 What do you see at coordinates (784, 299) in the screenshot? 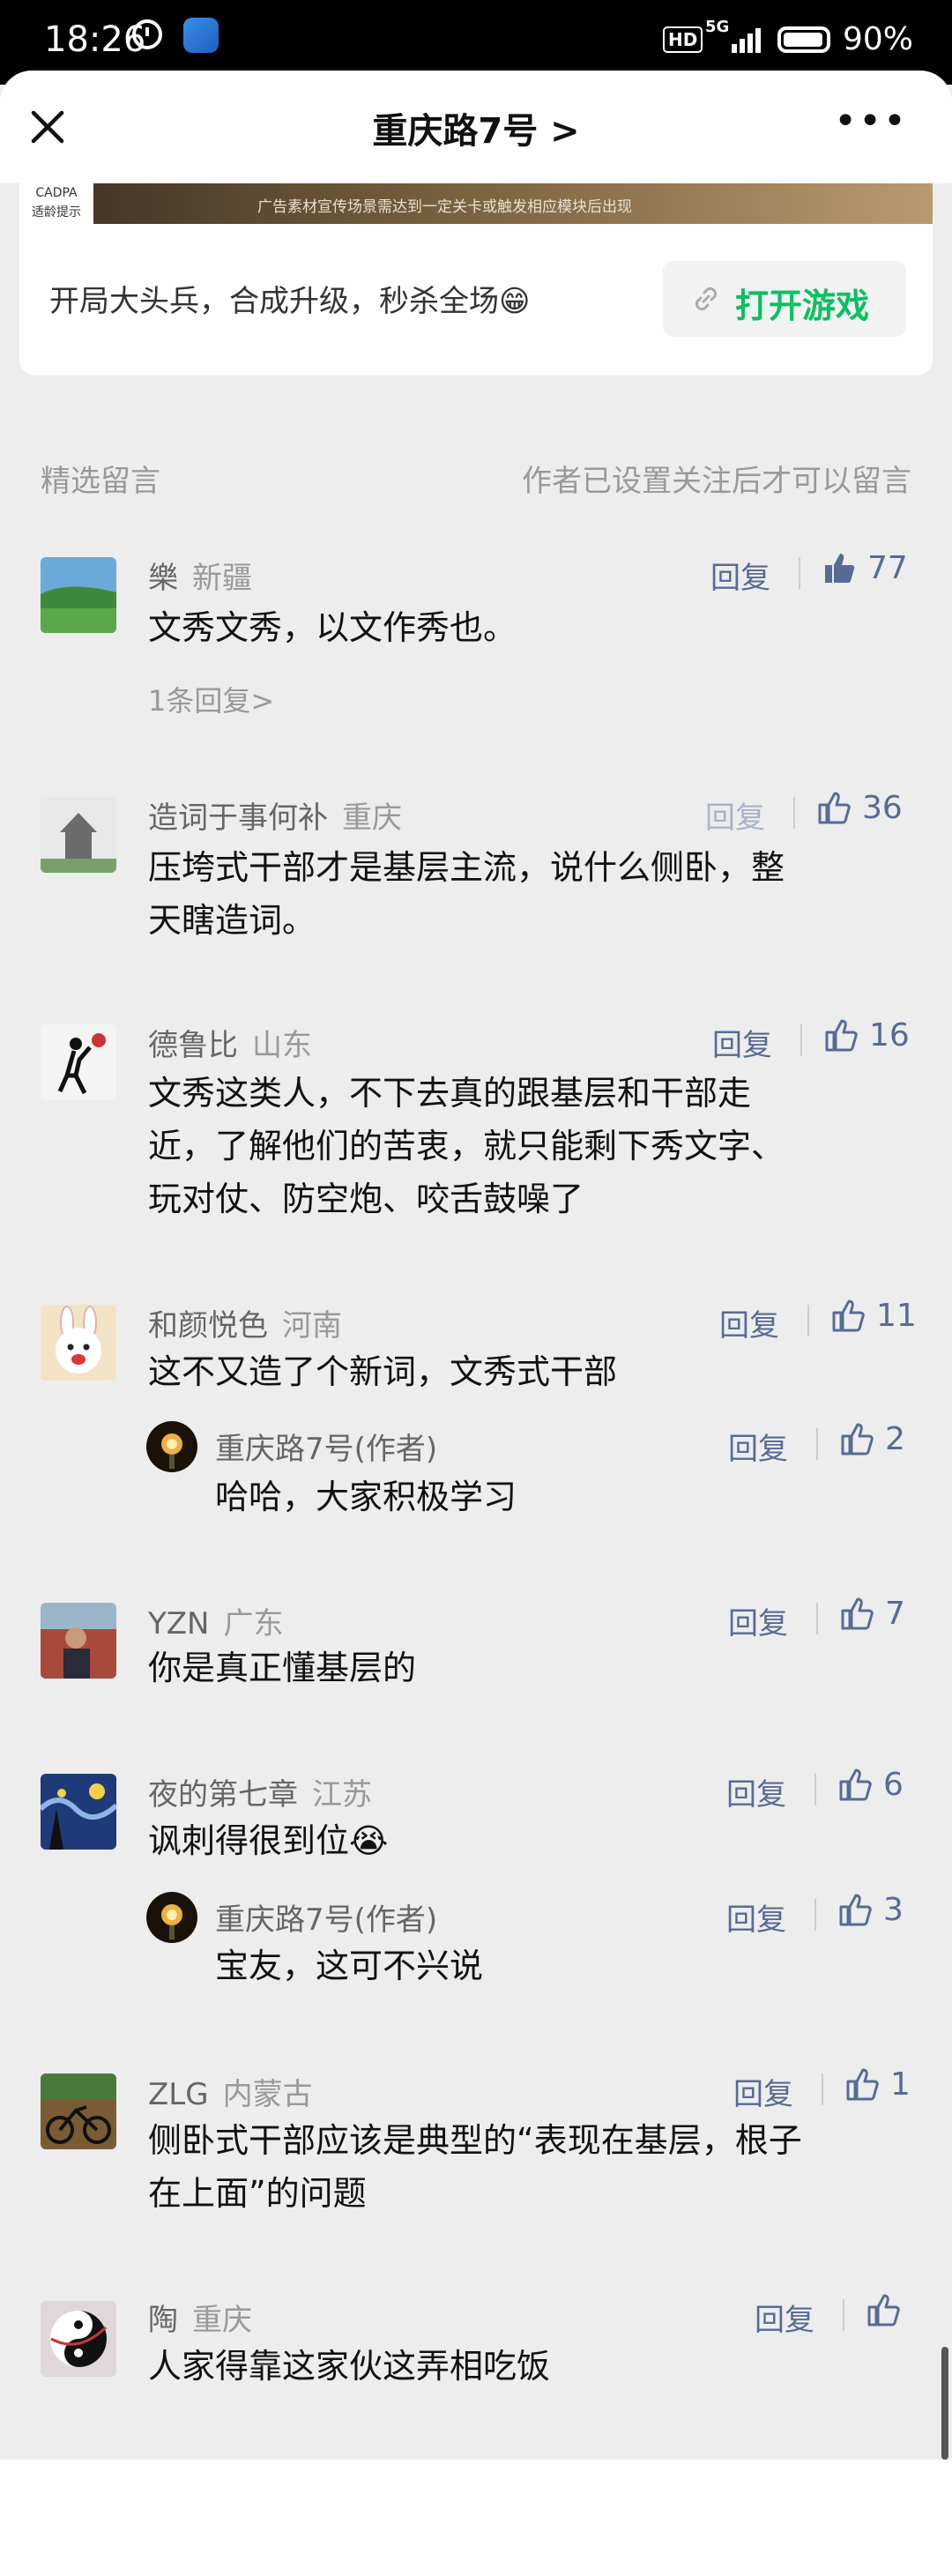
I see `open-game-button: 打开游戏` at bounding box center [784, 299].